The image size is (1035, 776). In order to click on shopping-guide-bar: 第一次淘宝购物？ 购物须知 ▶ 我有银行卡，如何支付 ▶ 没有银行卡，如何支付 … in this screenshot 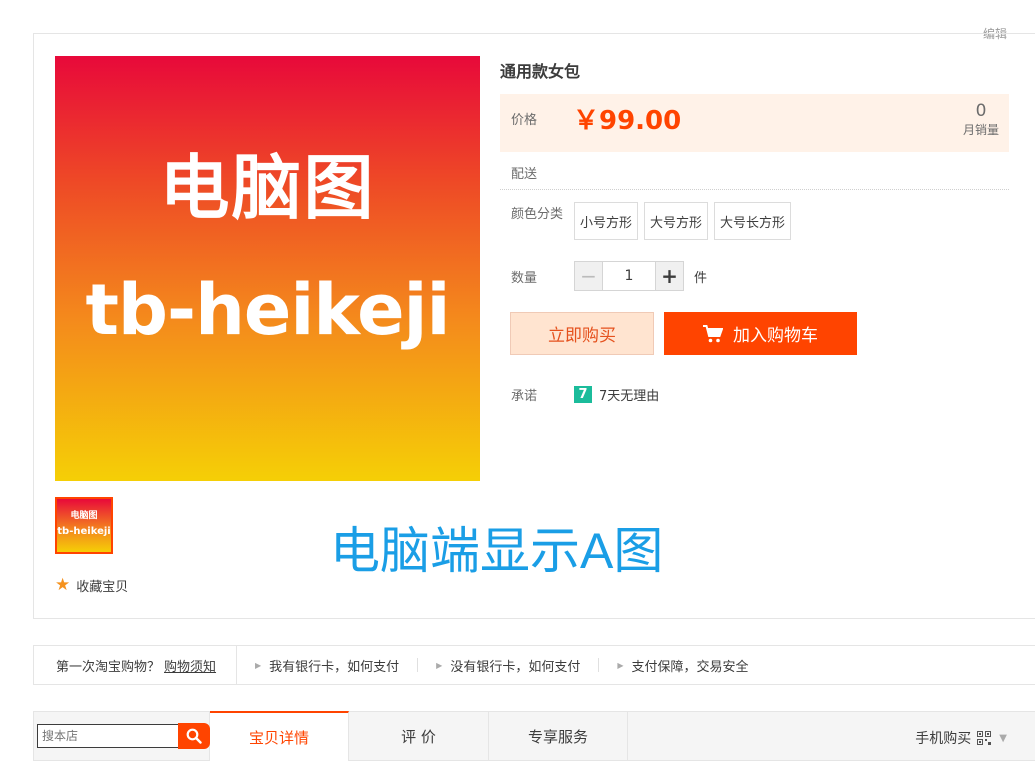, I will do `click(534, 665)`.